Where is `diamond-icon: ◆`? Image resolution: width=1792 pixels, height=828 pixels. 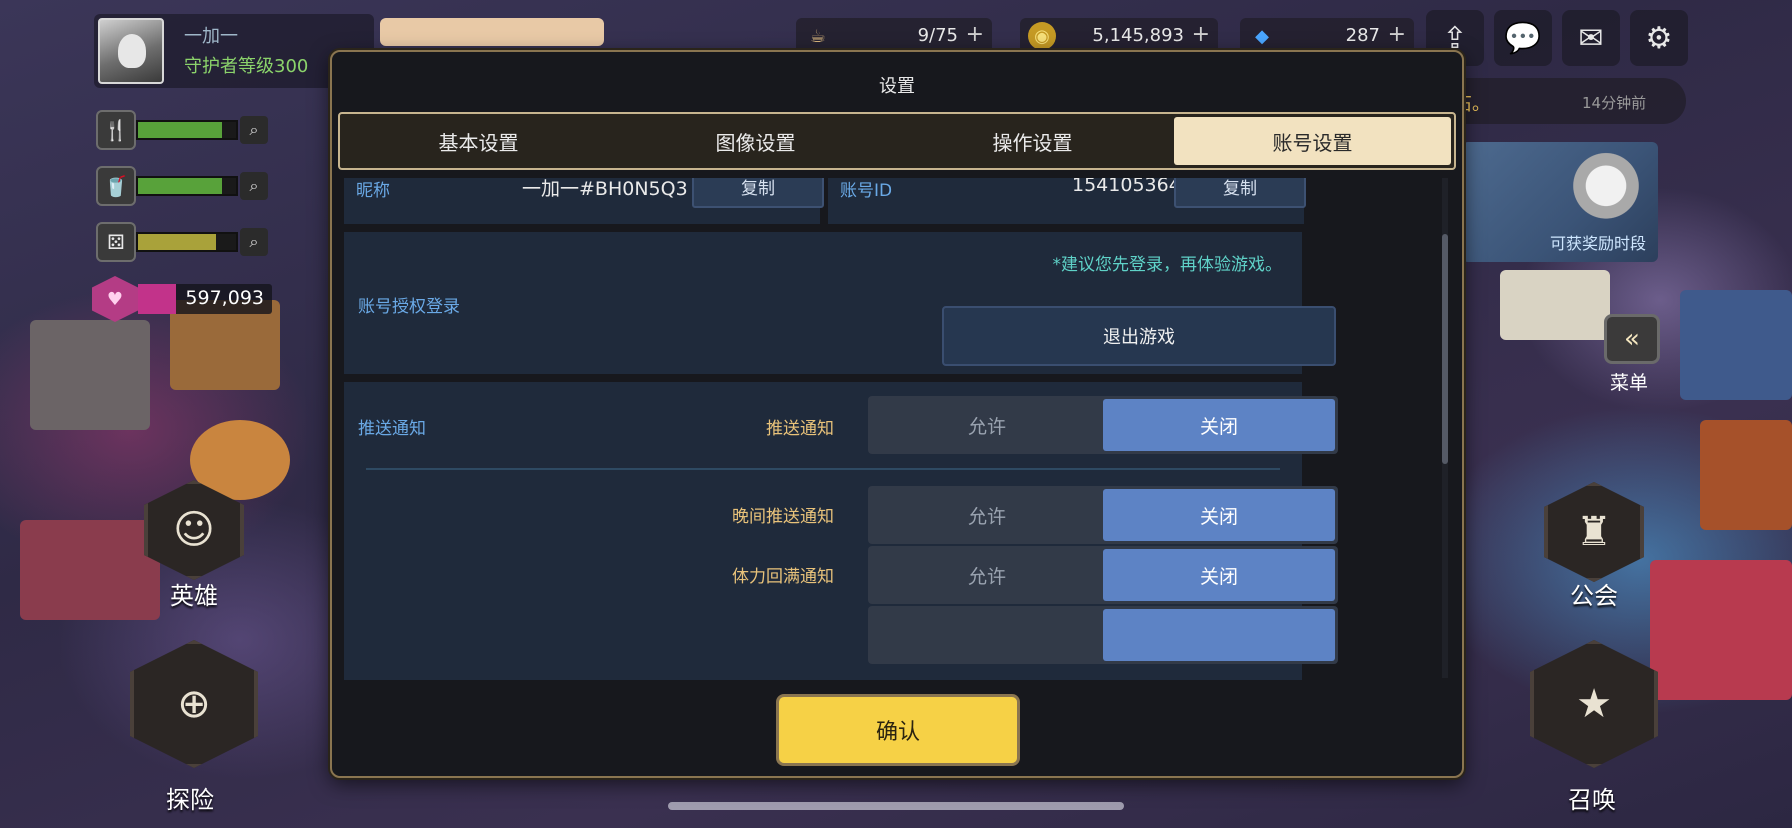 diamond-icon: ◆ is located at coordinates (1262, 36).